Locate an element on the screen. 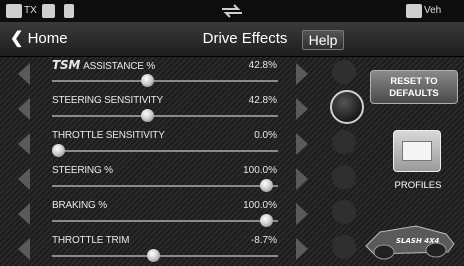 The height and width of the screenshot is (266, 464). setting-row: THROTTLE SENSITIVITY 0.0% is located at coordinates (185, 143).